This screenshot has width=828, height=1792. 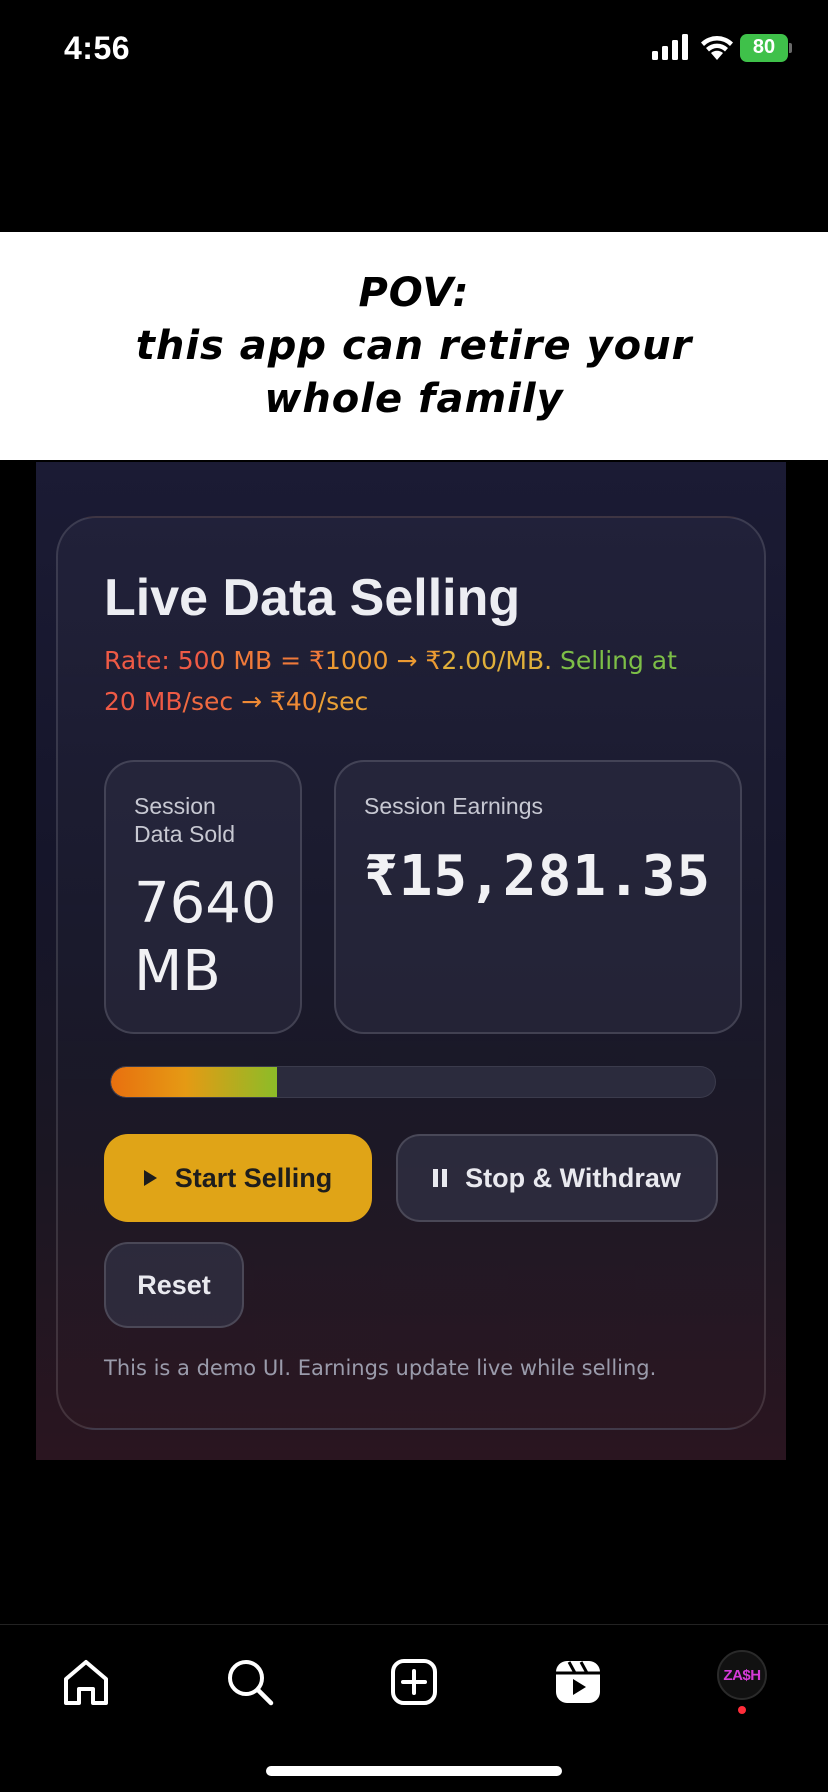 I want to click on battery-level: 80, so click(x=764, y=47).